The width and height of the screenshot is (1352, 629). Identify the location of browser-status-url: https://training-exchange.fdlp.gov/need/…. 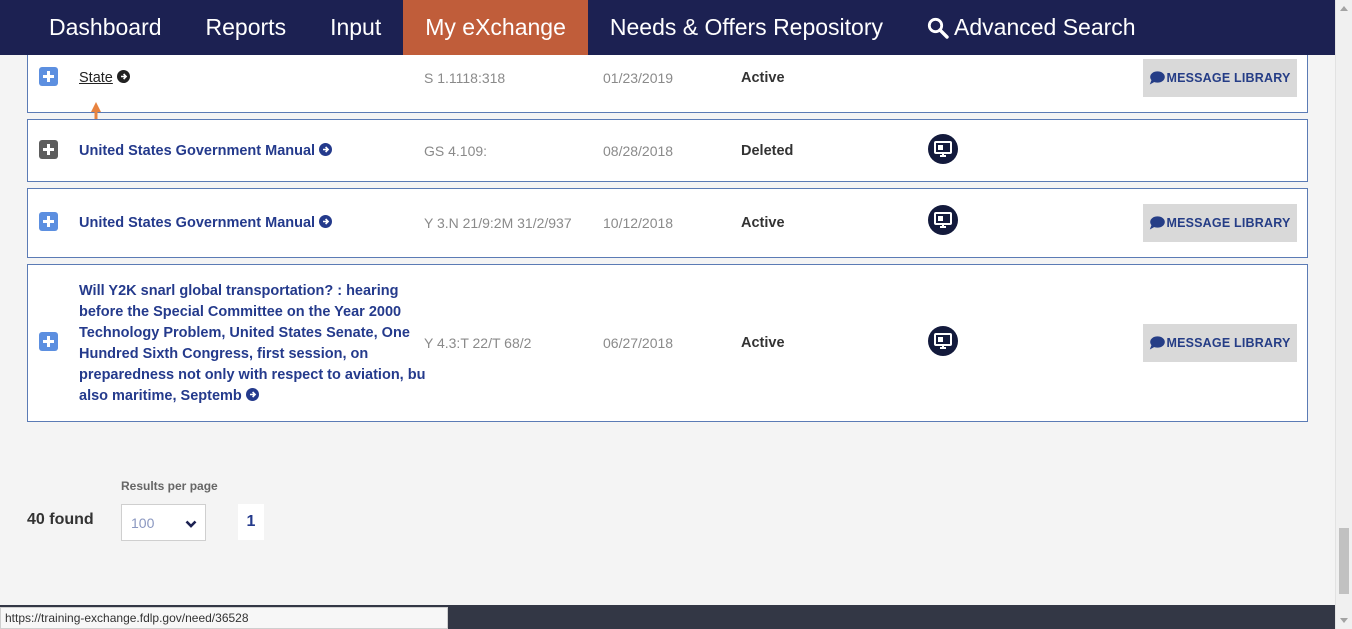
(224, 618).